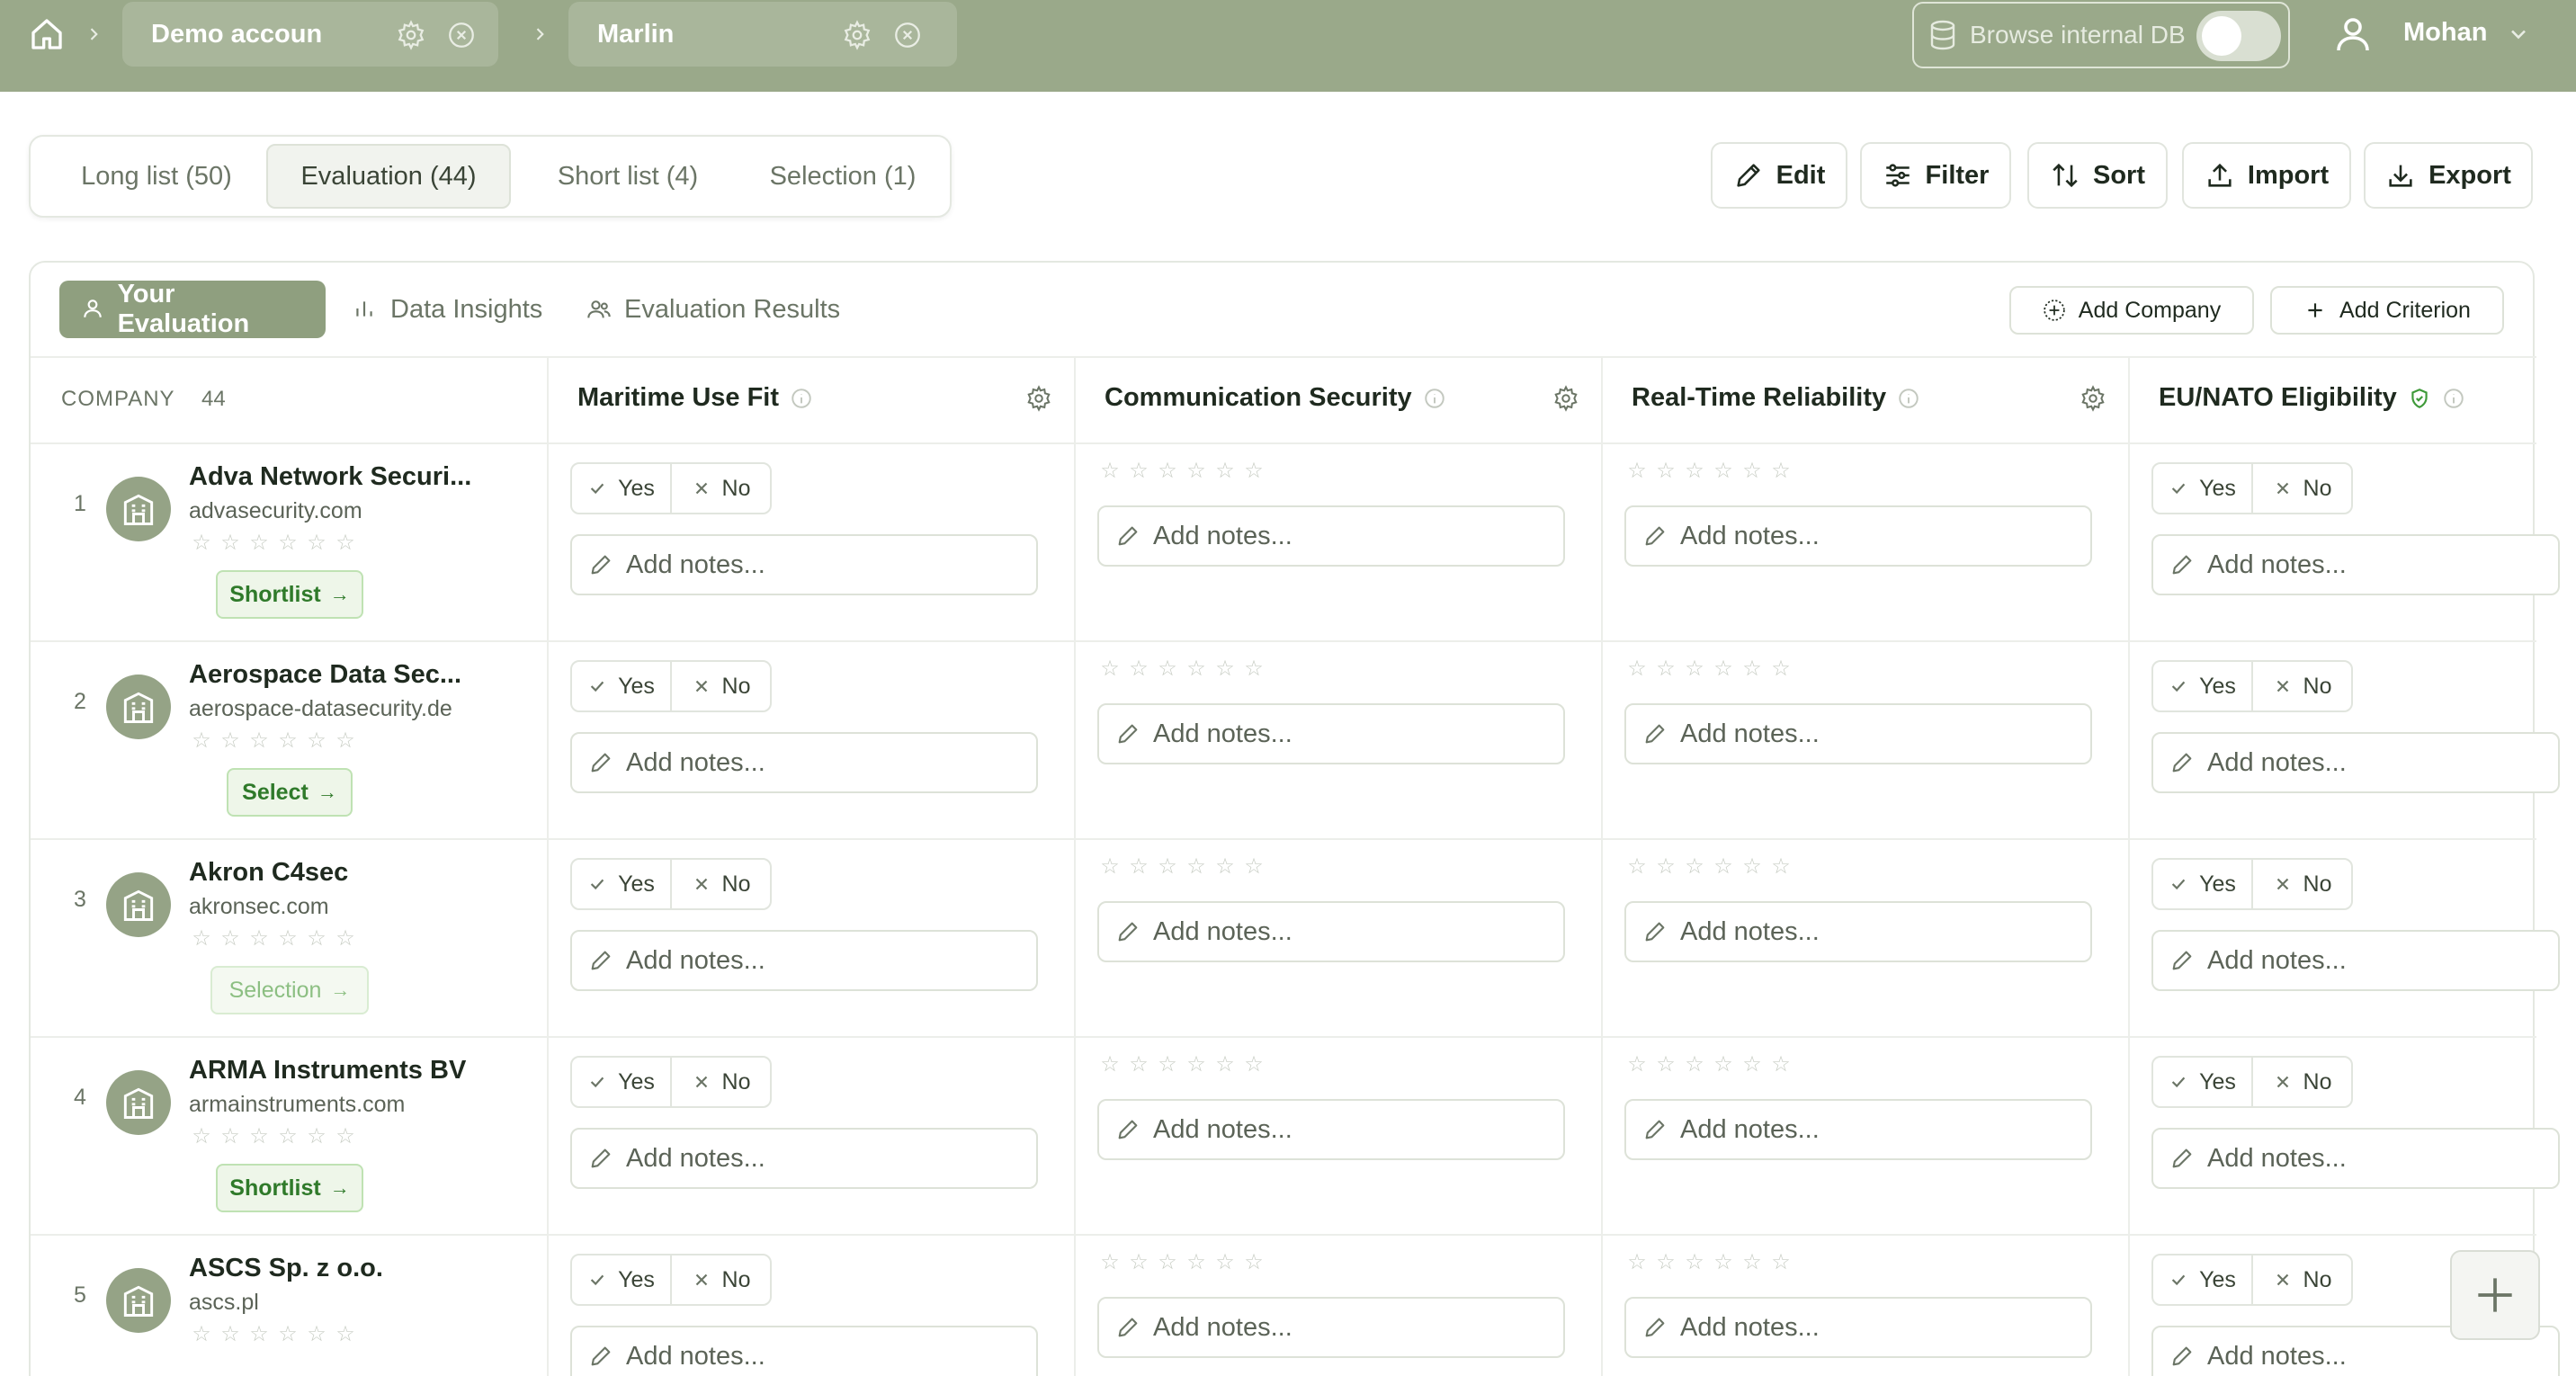 The image size is (2576, 1376). What do you see at coordinates (2266, 175) in the screenshot?
I see `import-button: Import` at bounding box center [2266, 175].